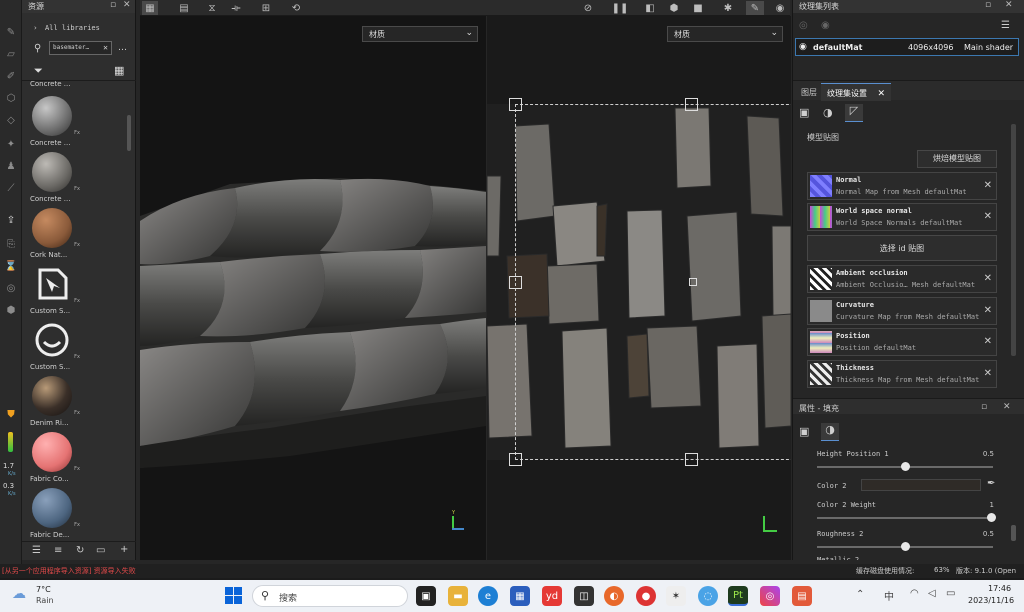  Describe the element at coordinates (674, 8) in the screenshot. I see `cube-view-icon: ⬢` at that location.